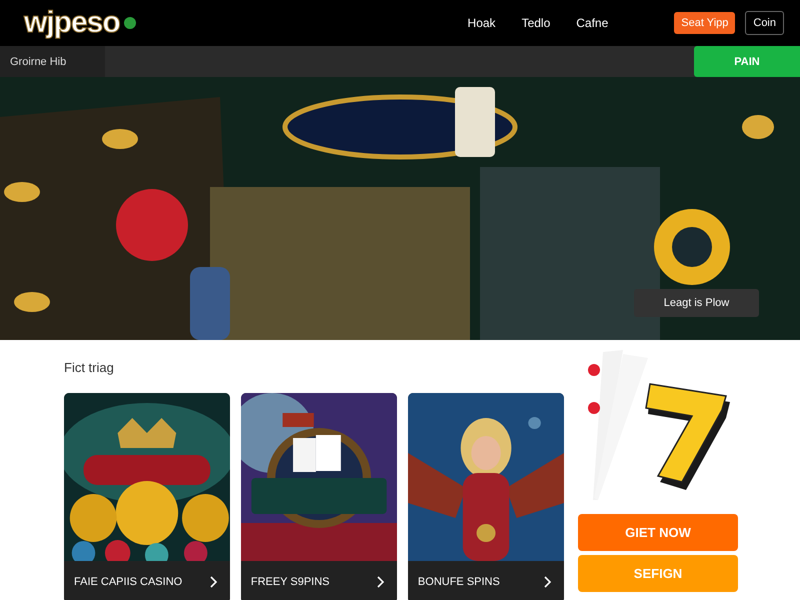 The width and height of the screenshot is (800, 600). Describe the element at coordinates (592, 23) in the screenshot. I see `nav-link: Cafne` at that location.